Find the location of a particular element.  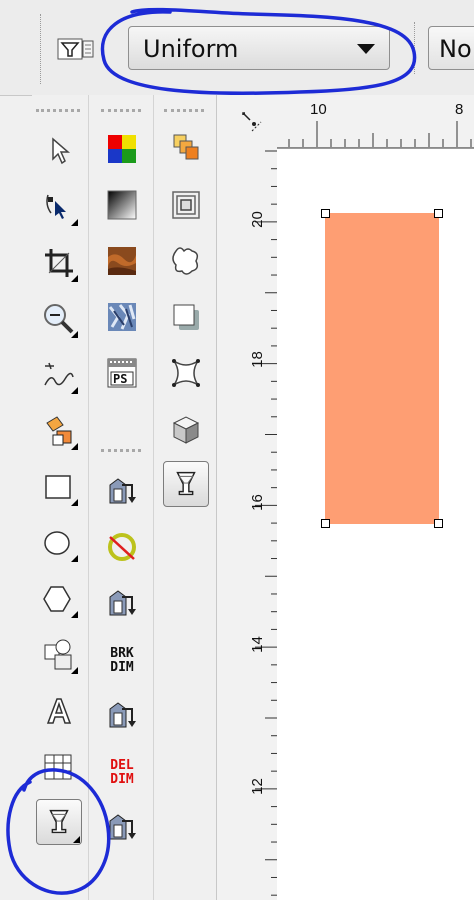

text-tool-icon is located at coordinates (59, 711).